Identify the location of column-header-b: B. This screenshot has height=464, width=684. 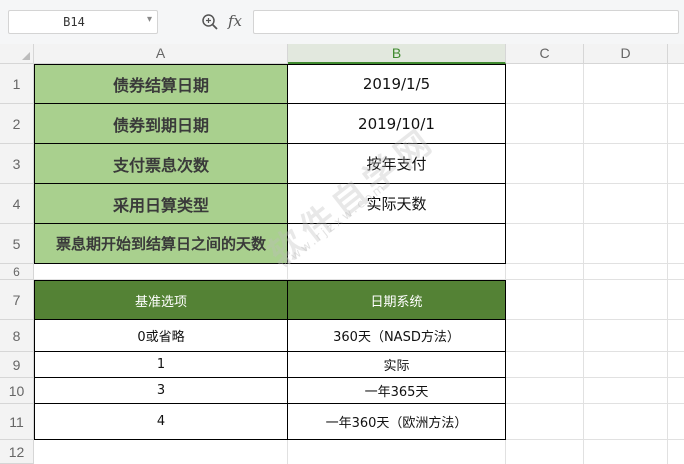
(397, 54).